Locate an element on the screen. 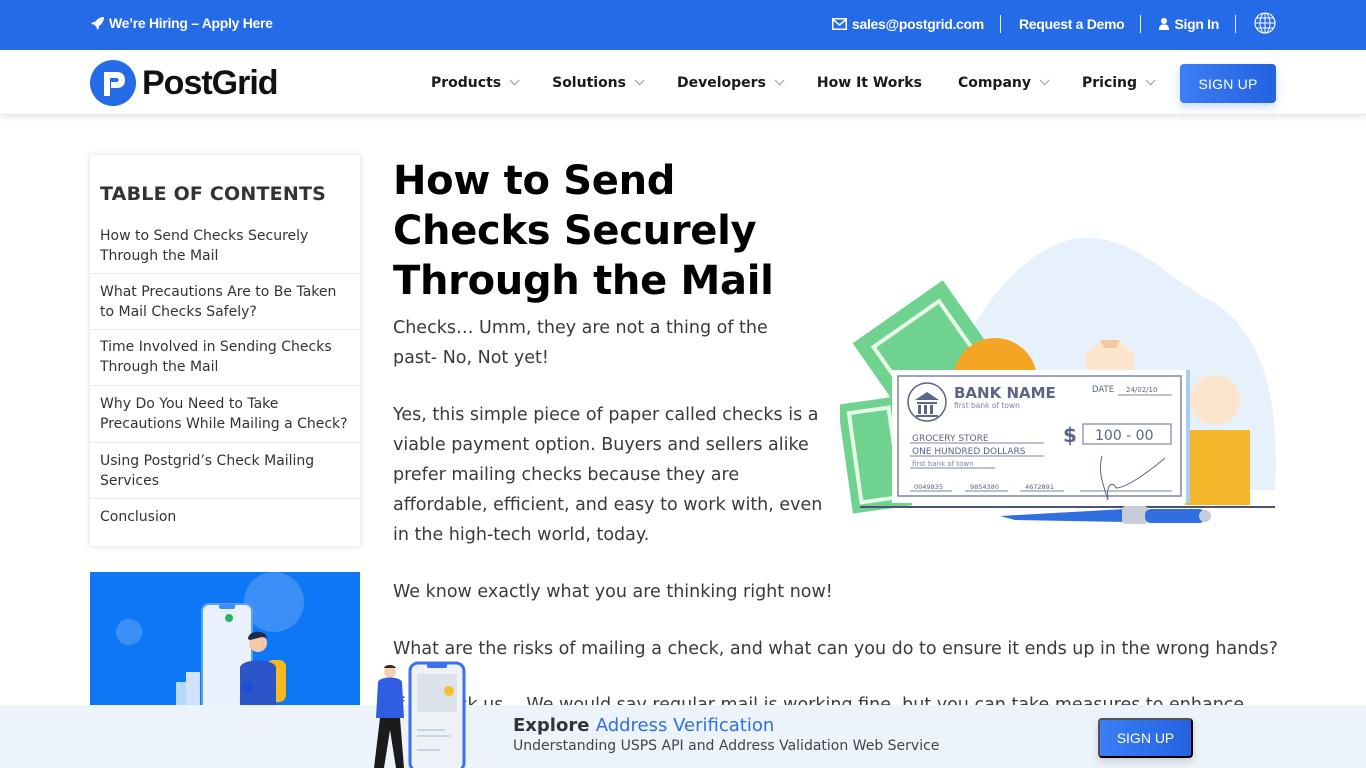  check-date-label: DATE is located at coordinates (1103, 390).